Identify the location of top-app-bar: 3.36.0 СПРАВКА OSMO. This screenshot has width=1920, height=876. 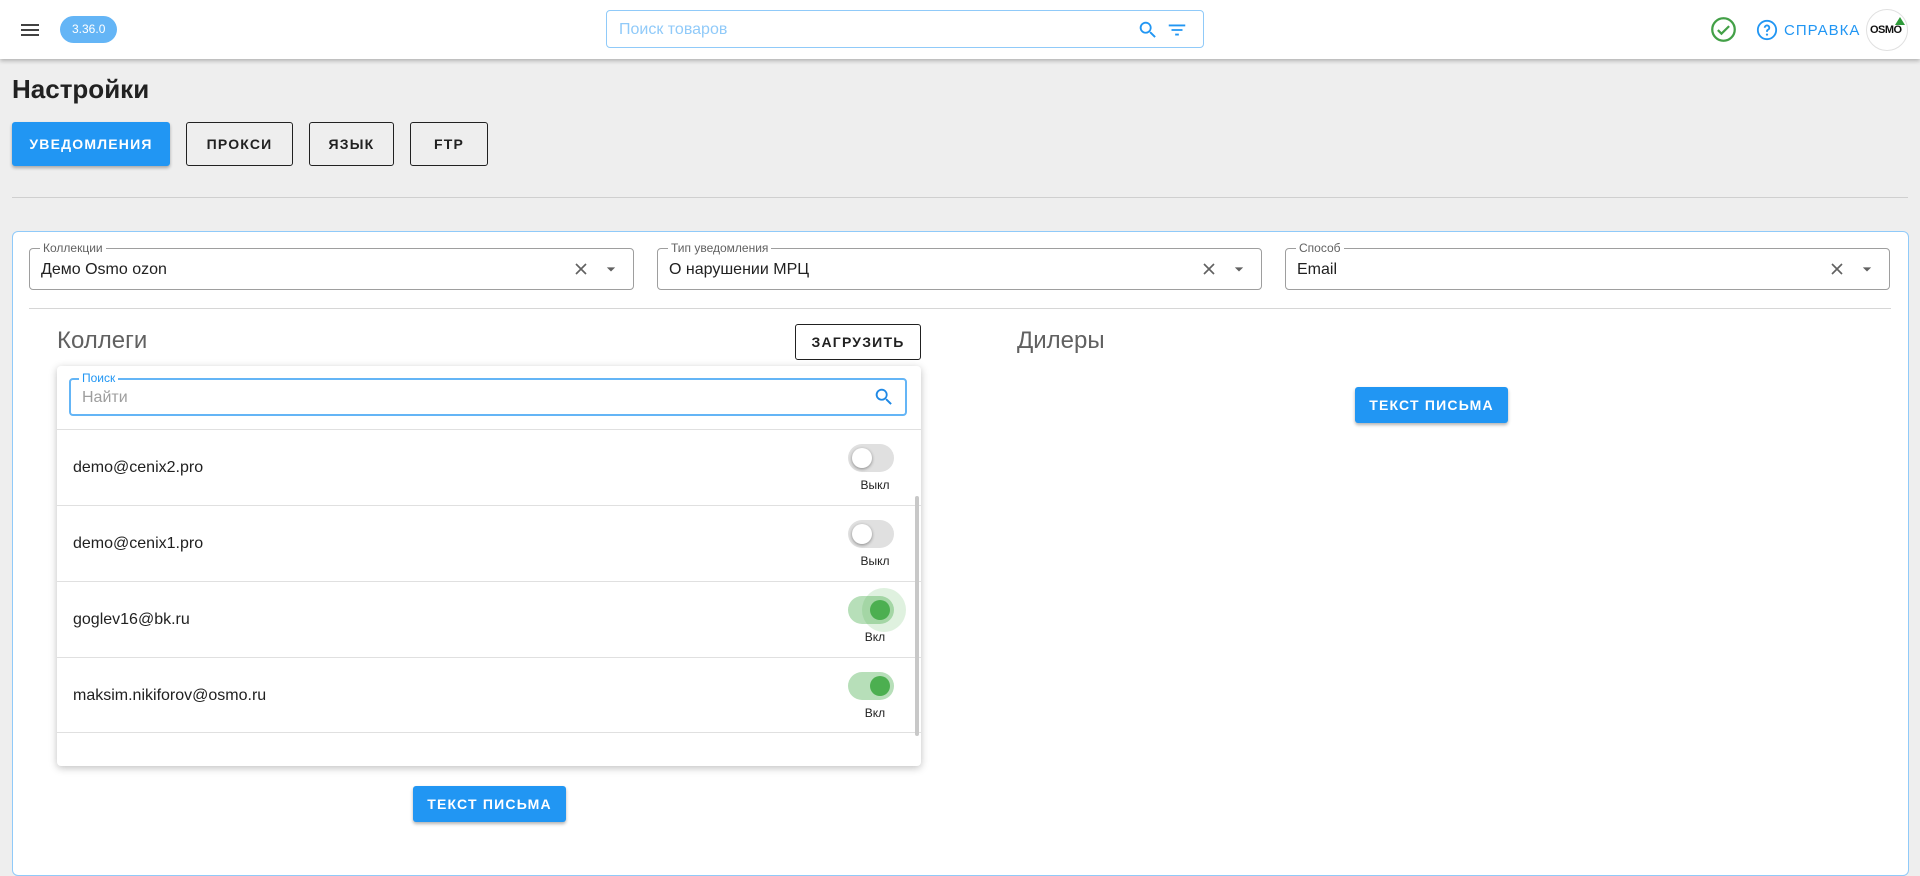
(960, 29).